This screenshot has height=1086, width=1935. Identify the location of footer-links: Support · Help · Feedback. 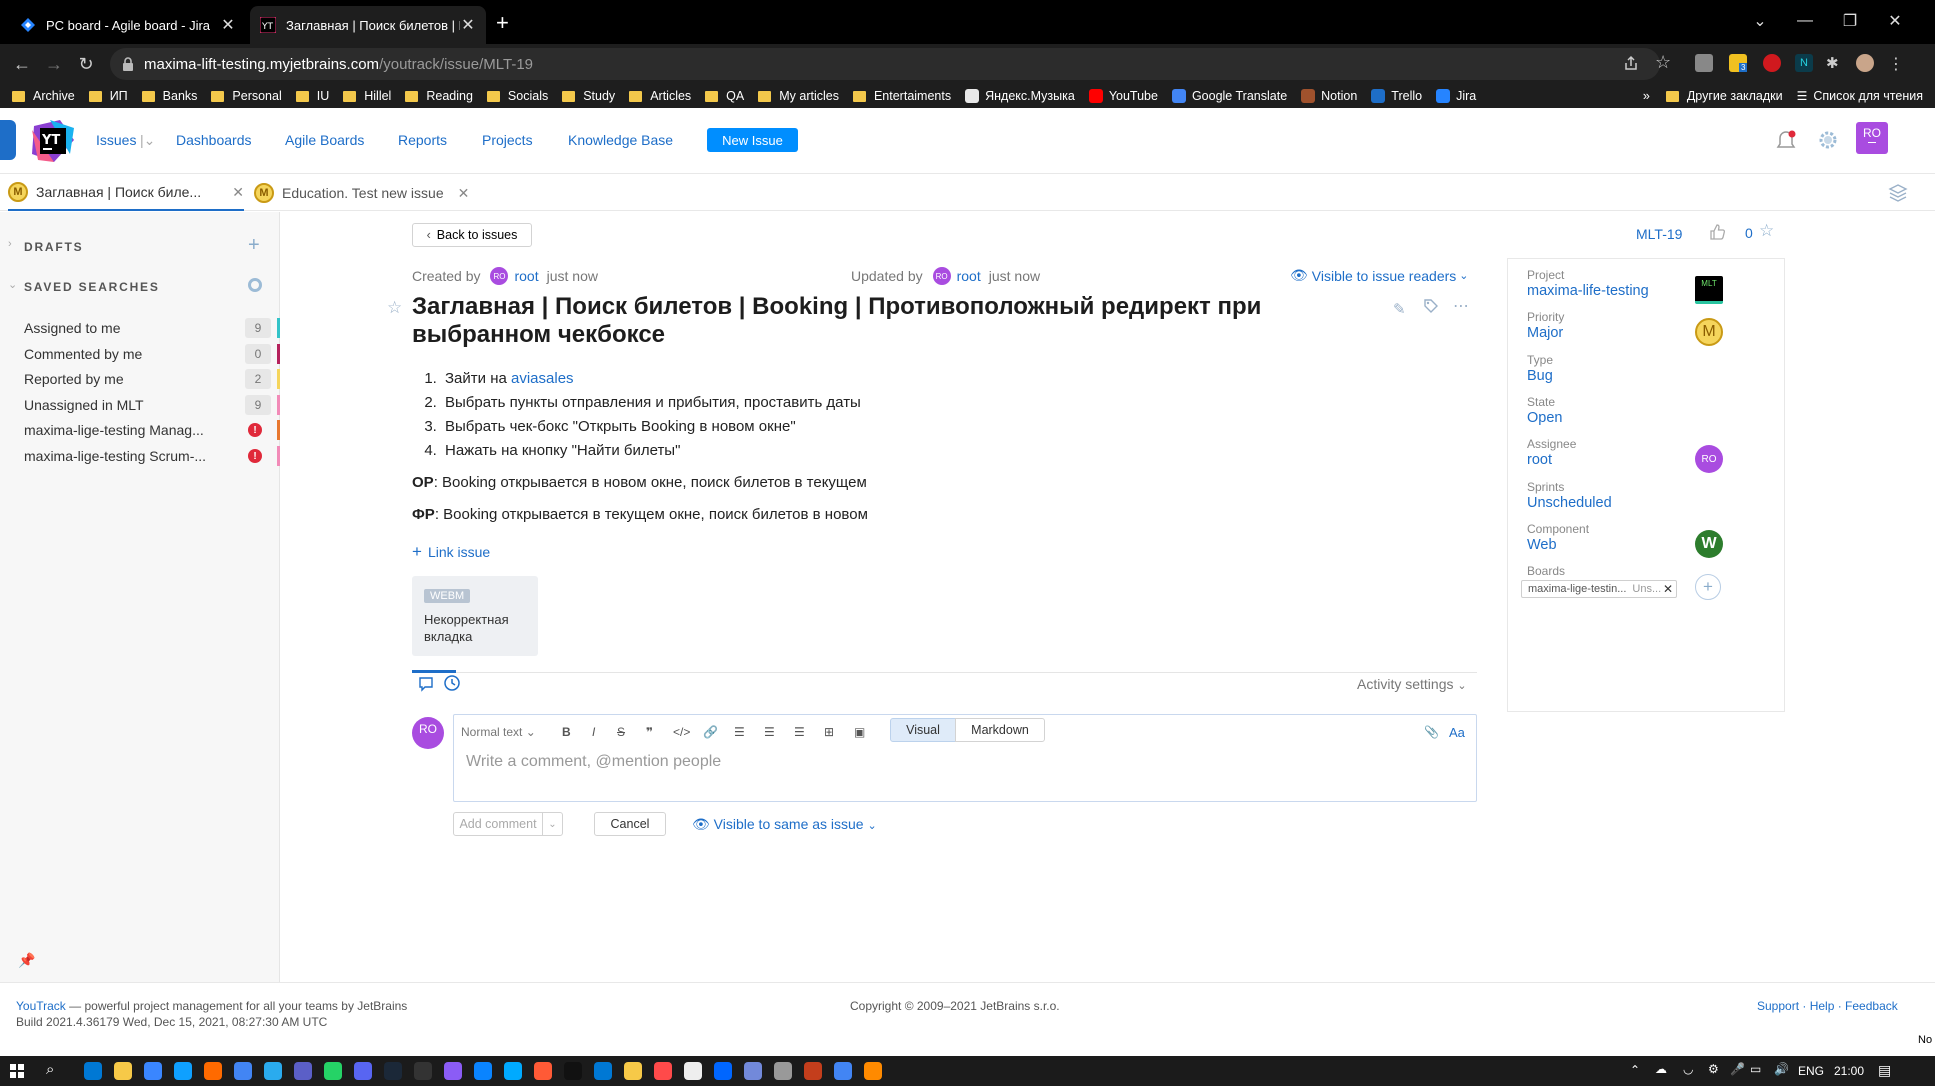
(1827, 1006).